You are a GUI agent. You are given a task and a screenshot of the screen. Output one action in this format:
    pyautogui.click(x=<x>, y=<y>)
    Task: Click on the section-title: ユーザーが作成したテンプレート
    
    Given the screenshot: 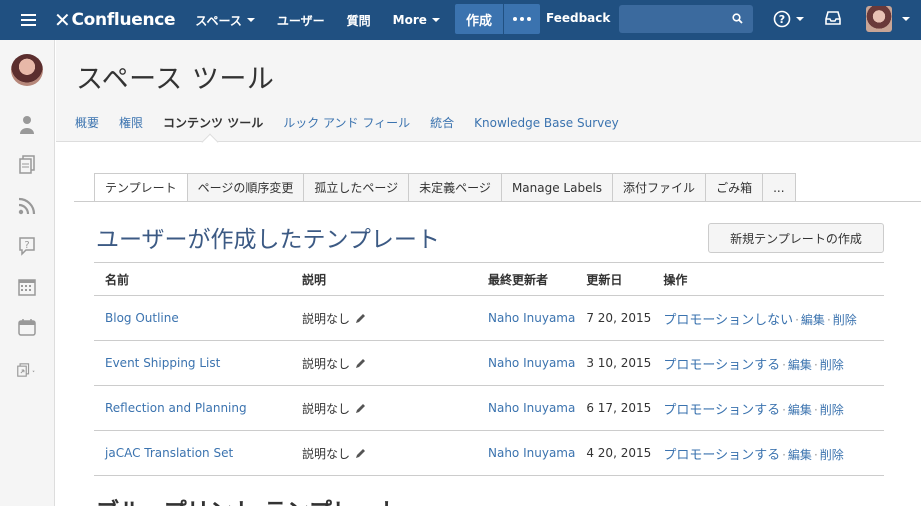 What is the action you would take?
    pyautogui.click(x=268, y=240)
    